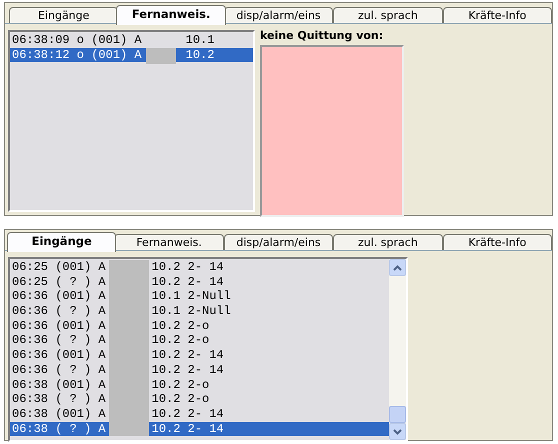  I want to click on caret-down-icon, so click(397, 431).